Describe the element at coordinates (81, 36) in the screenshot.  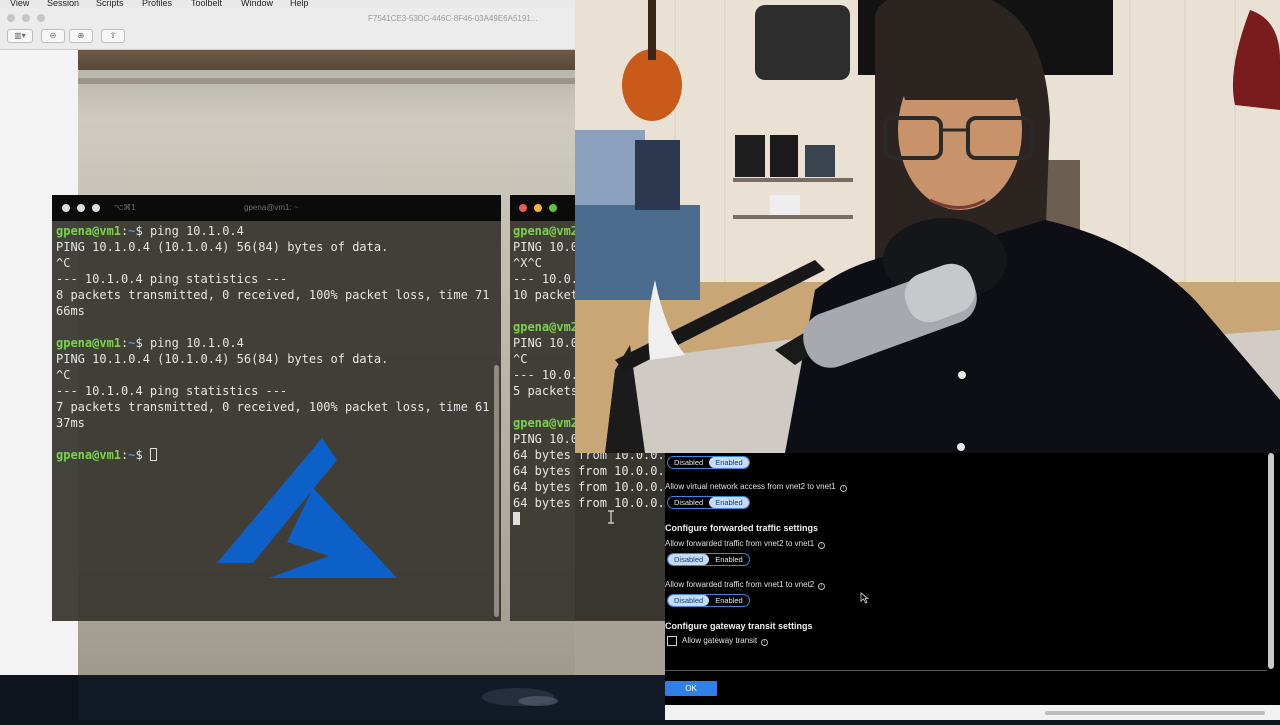
I see `zoom-in-button: ⊕` at that location.